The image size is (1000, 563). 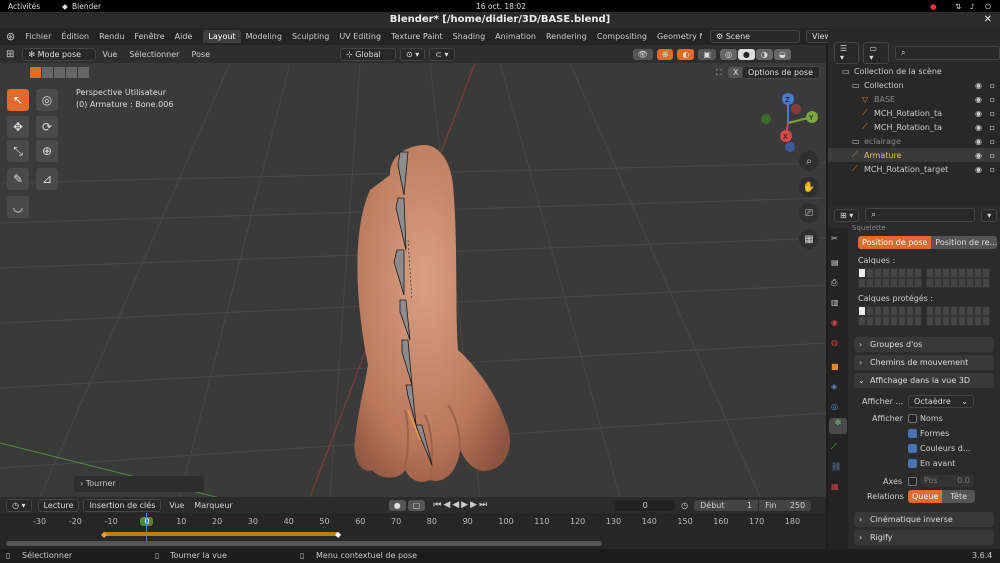 I want to click on world-tab-icon: ◍, so click(x=834, y=342).